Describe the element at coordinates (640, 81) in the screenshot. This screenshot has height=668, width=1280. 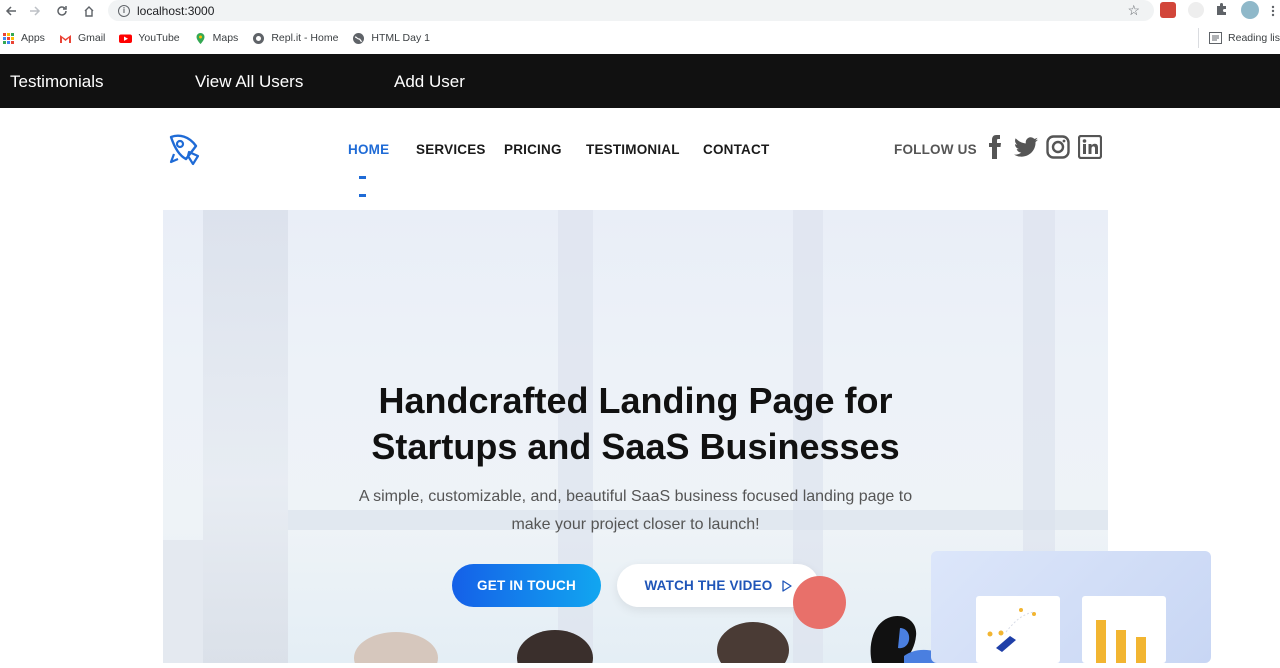
I see `app-navbar: Testimonials View All Users Add User` at that location.